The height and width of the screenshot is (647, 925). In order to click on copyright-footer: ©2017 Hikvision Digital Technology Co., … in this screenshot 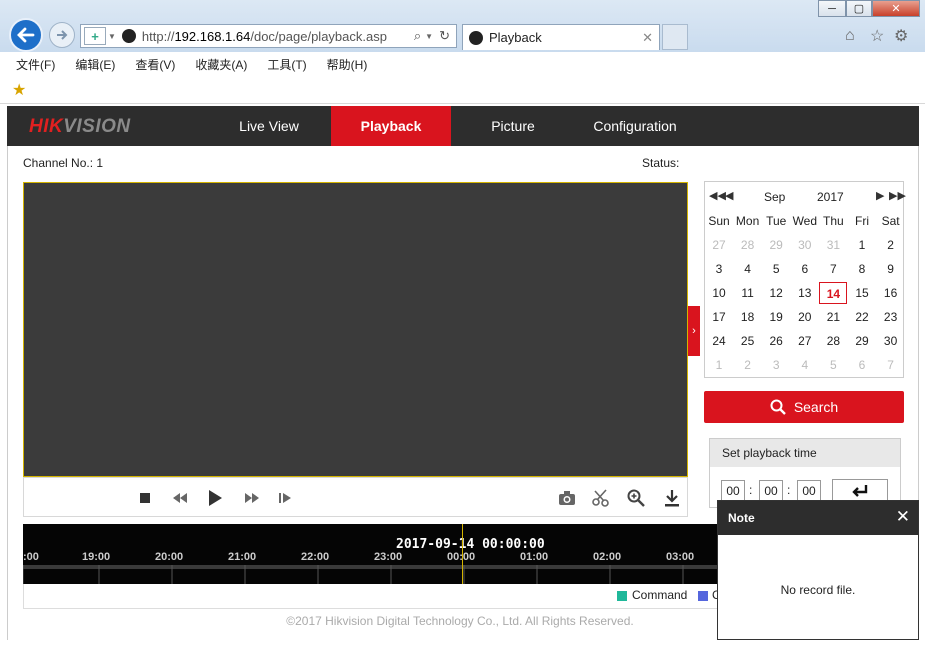, I will do `click(460, 621)`.